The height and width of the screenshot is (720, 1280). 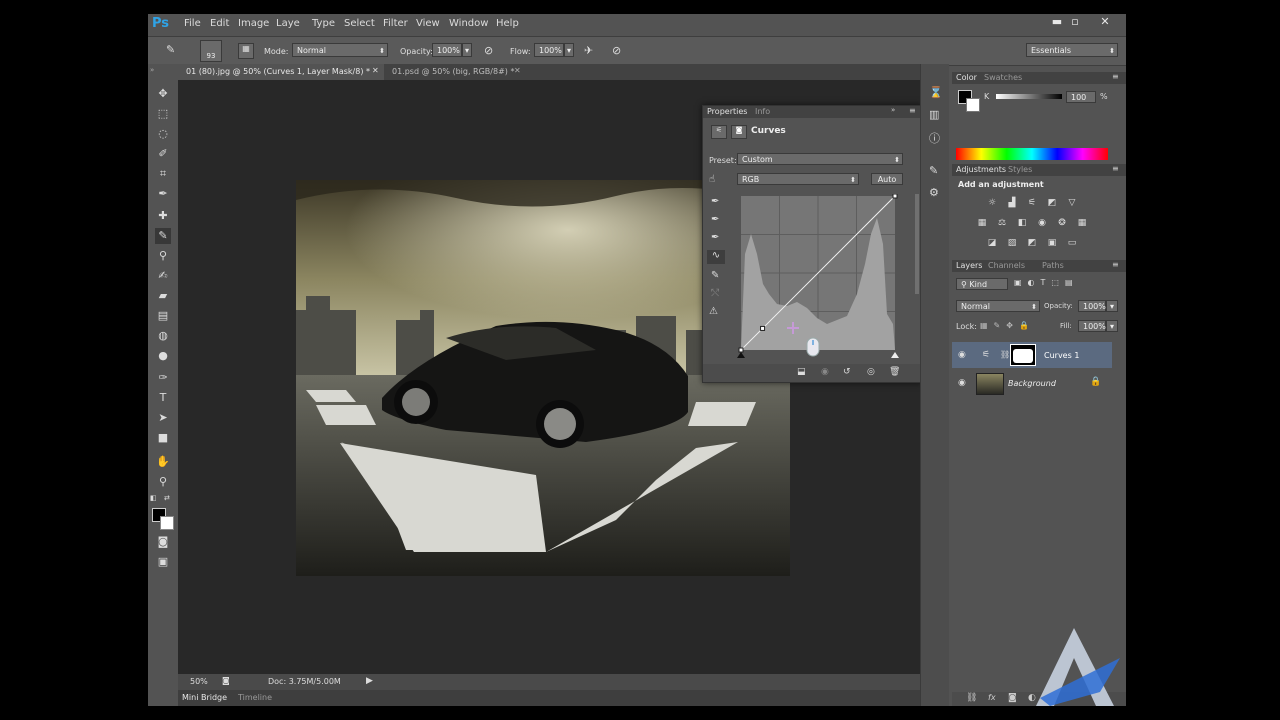 I want to click on eyedropper-tool-icon: ✒, so click(x=163, y=194).